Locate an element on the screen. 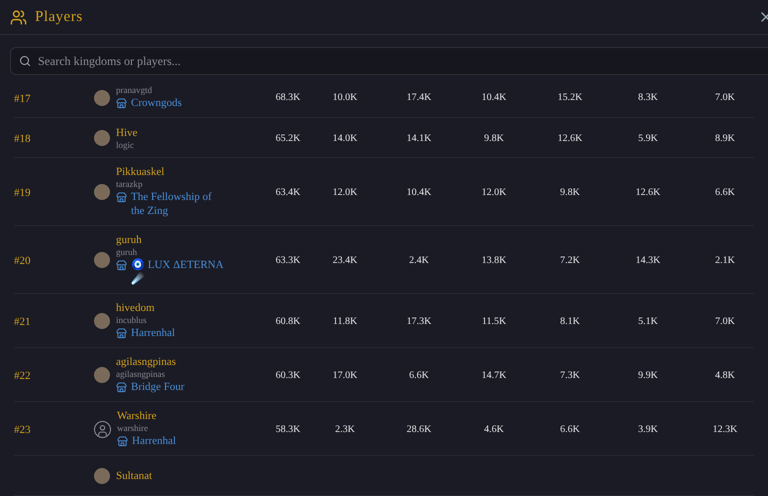  stat-value: 4.6K is located at coordinates (494, 429).